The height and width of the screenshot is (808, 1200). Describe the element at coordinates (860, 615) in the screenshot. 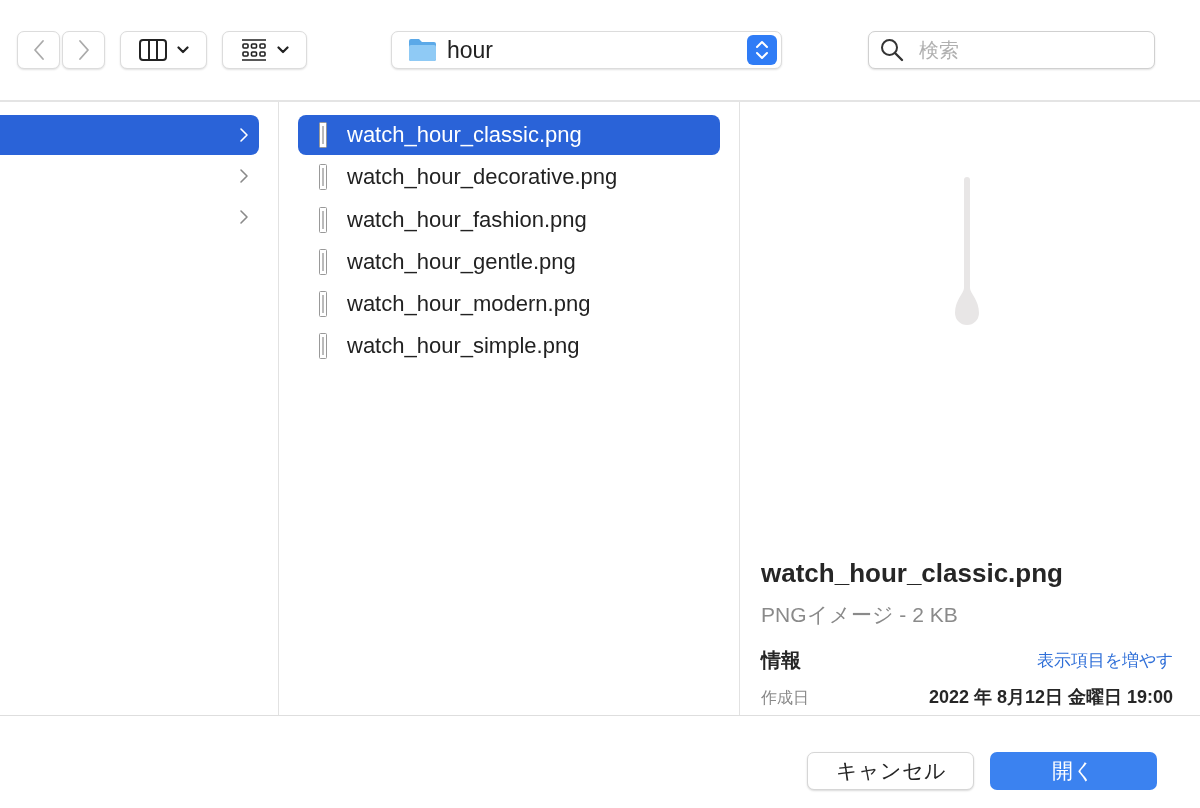

I see `file-kind-text: PNGイメージ - 2 KB` at that location.